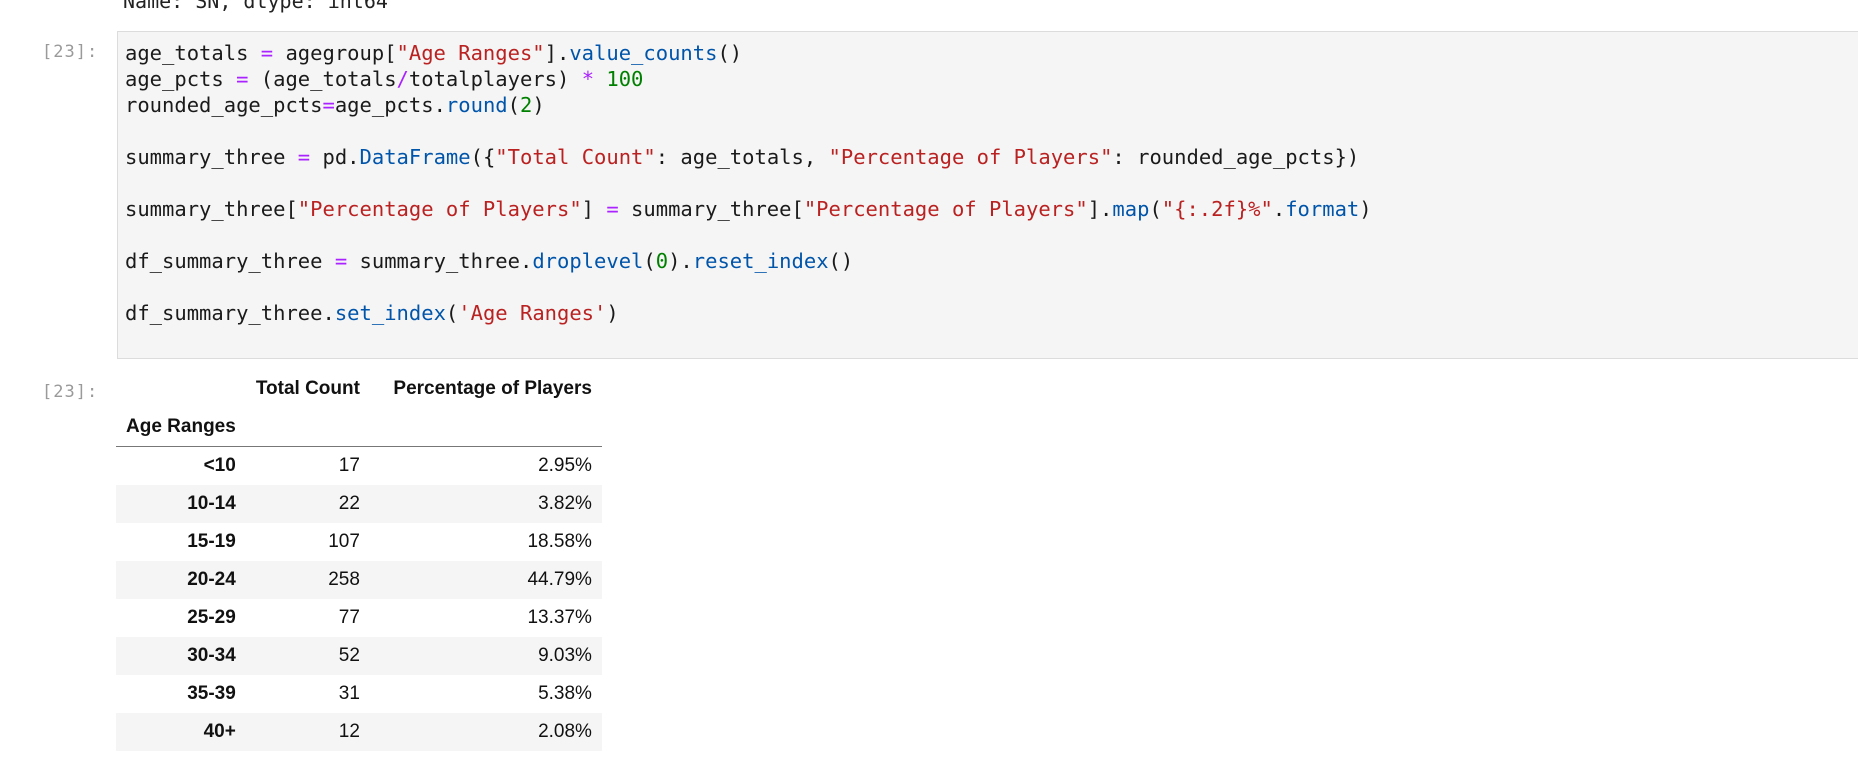 Image resolution: width=1858 pixels, height=774 pixels. I want to click on code-token: summary_three[, so click(211, 209).